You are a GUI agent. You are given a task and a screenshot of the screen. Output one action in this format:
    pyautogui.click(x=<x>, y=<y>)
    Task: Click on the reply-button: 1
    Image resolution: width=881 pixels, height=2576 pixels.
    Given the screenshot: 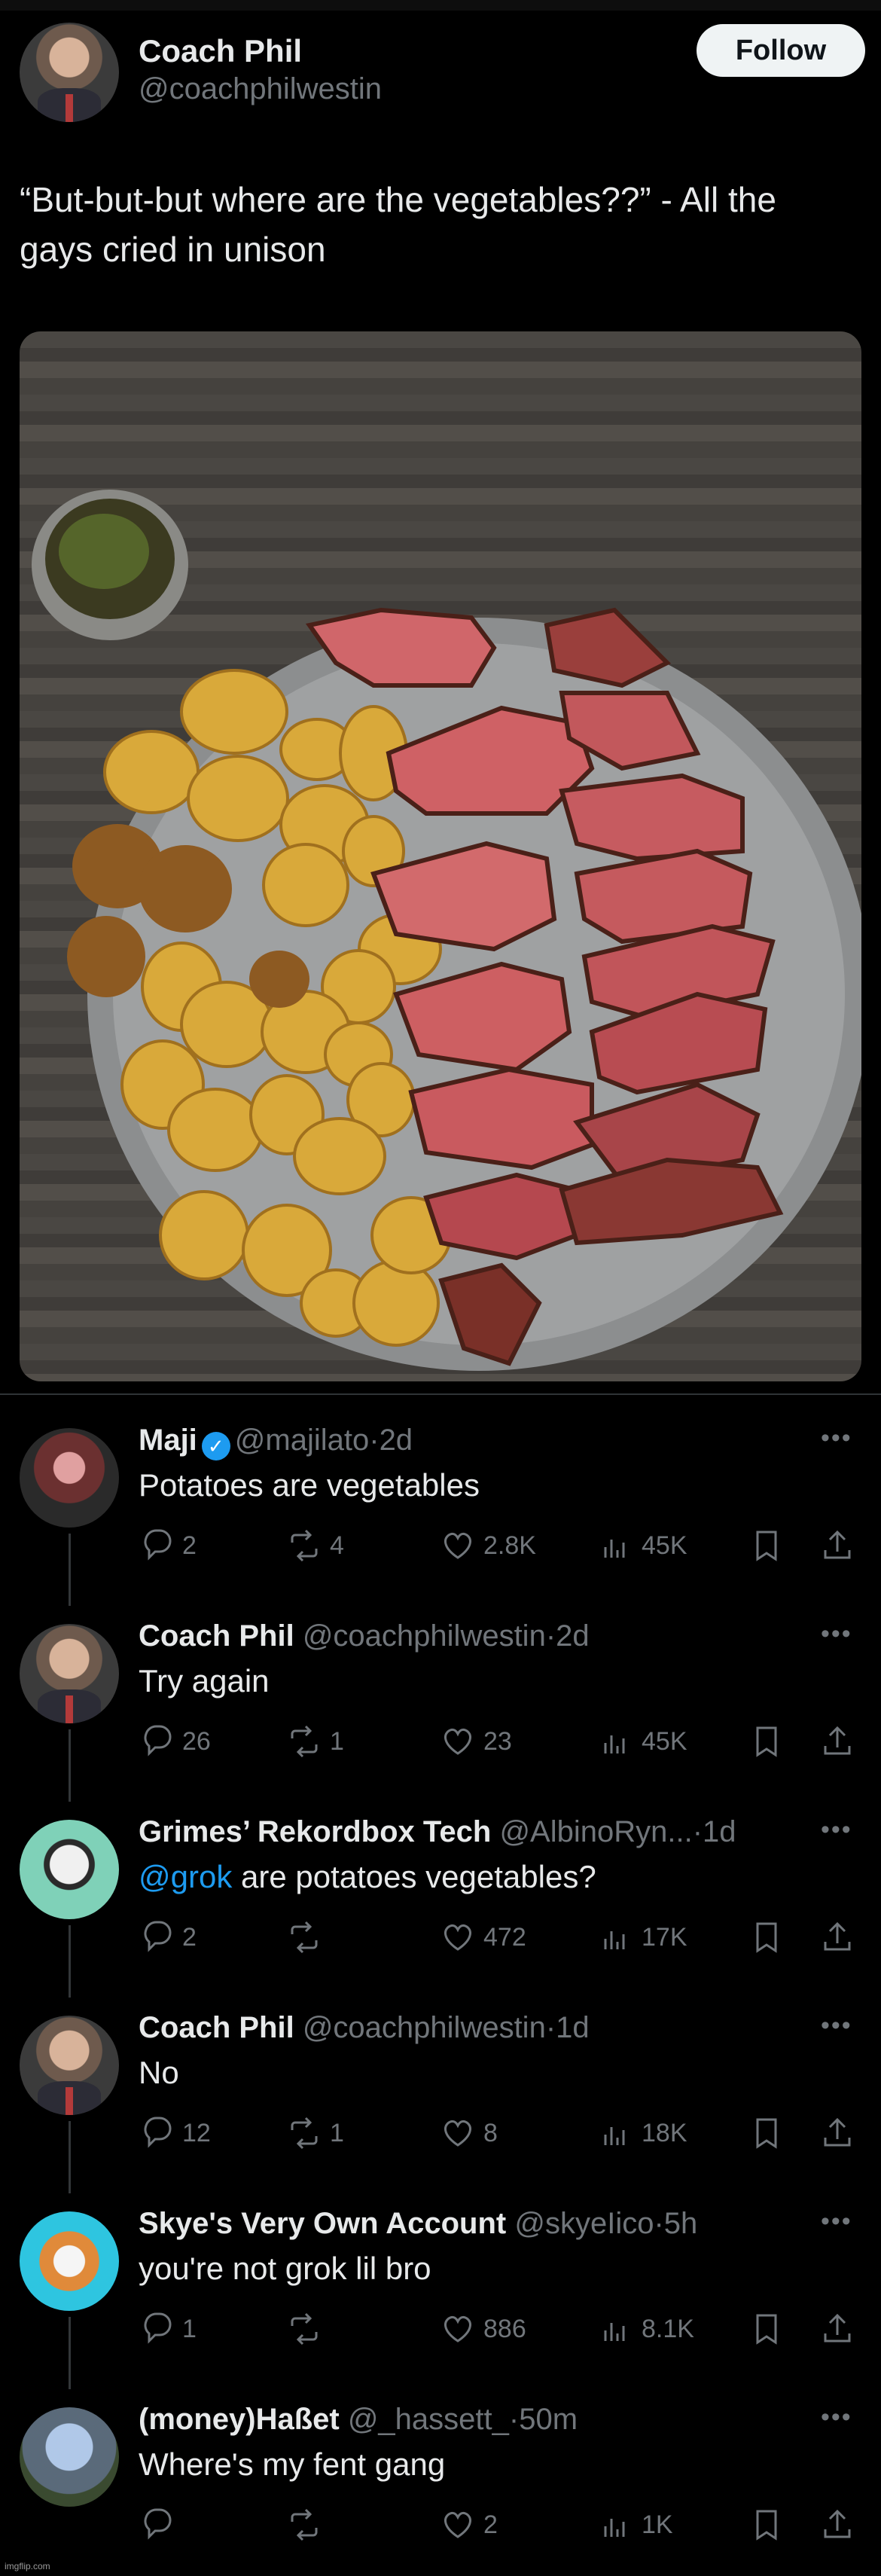 What is the action you would take?
    pyautogui.click(x=168, y=2329)
    